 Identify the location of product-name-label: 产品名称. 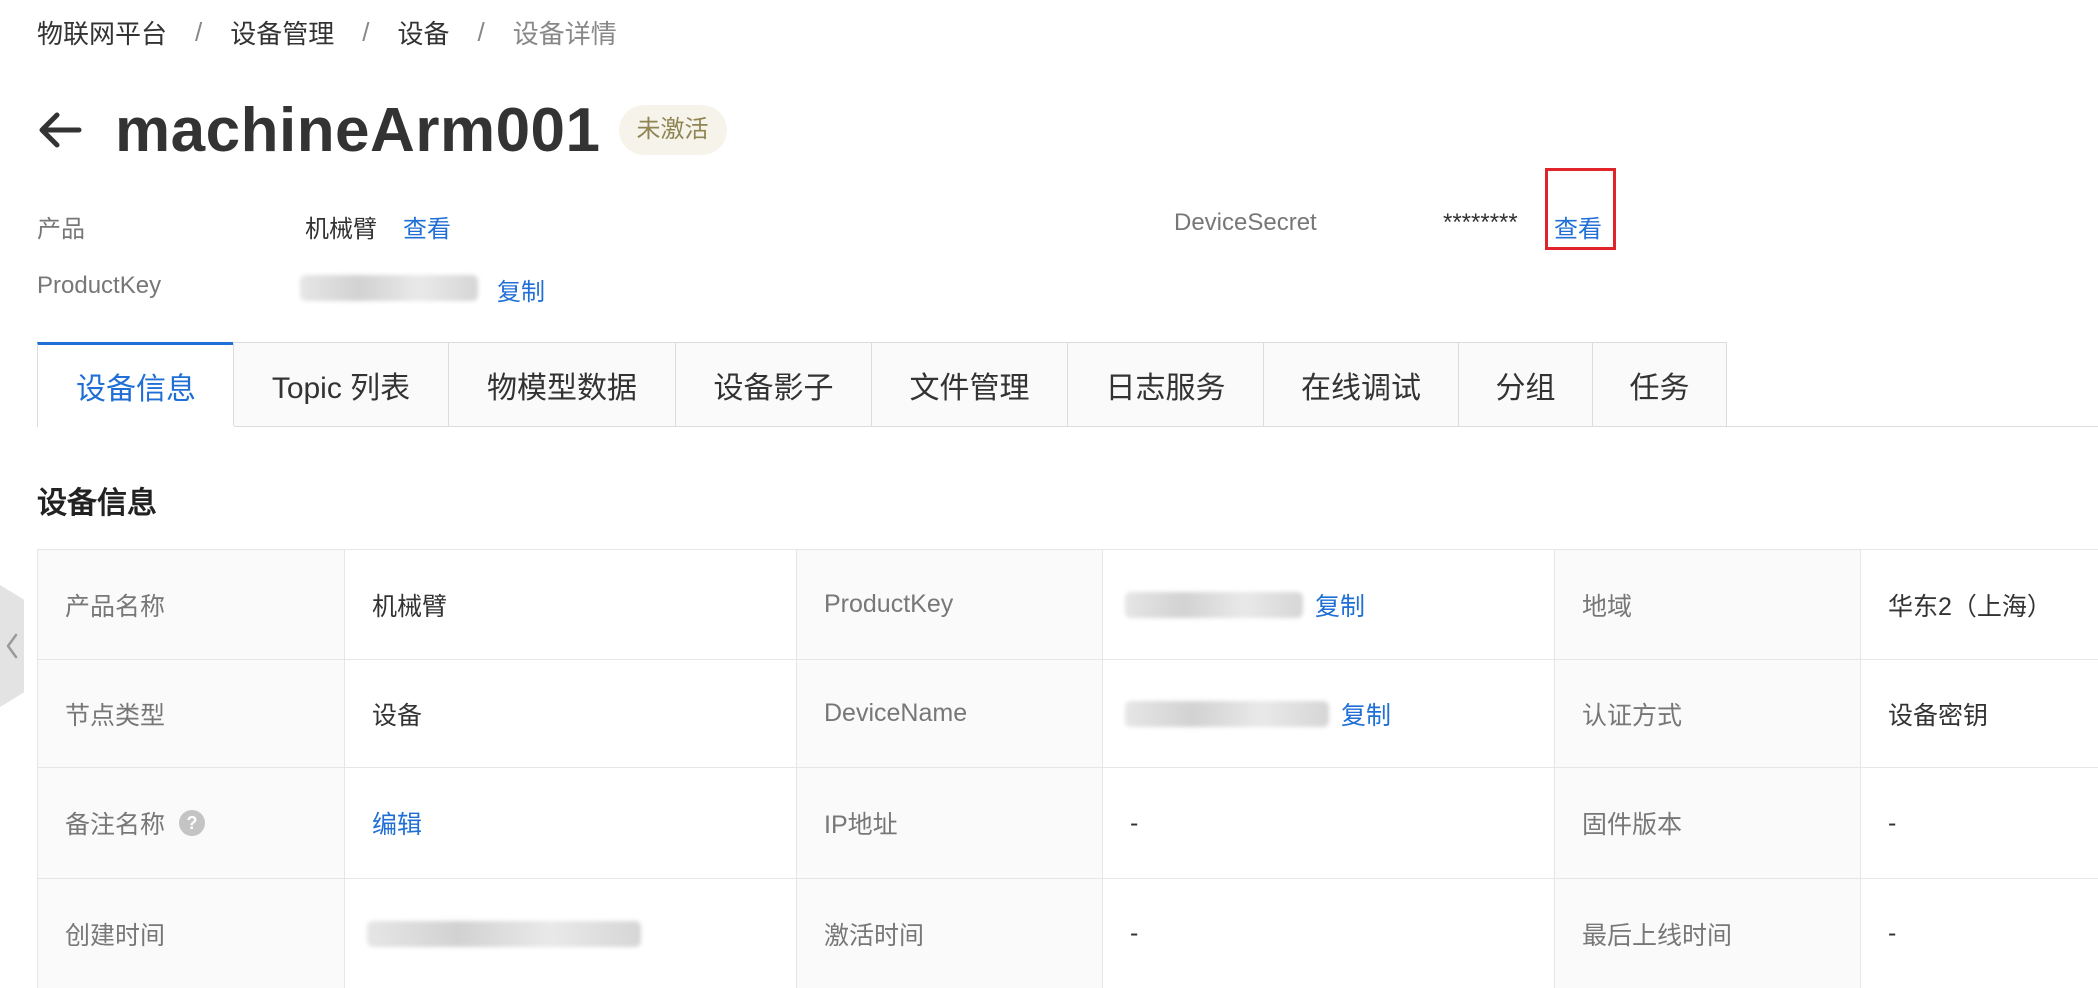
(115, 606).